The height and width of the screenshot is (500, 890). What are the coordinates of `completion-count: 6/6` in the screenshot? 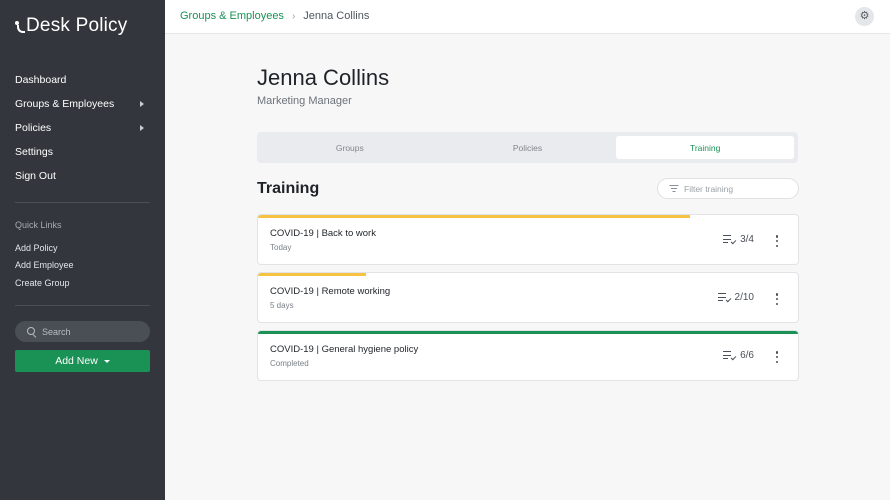 It's located at (738, 355).